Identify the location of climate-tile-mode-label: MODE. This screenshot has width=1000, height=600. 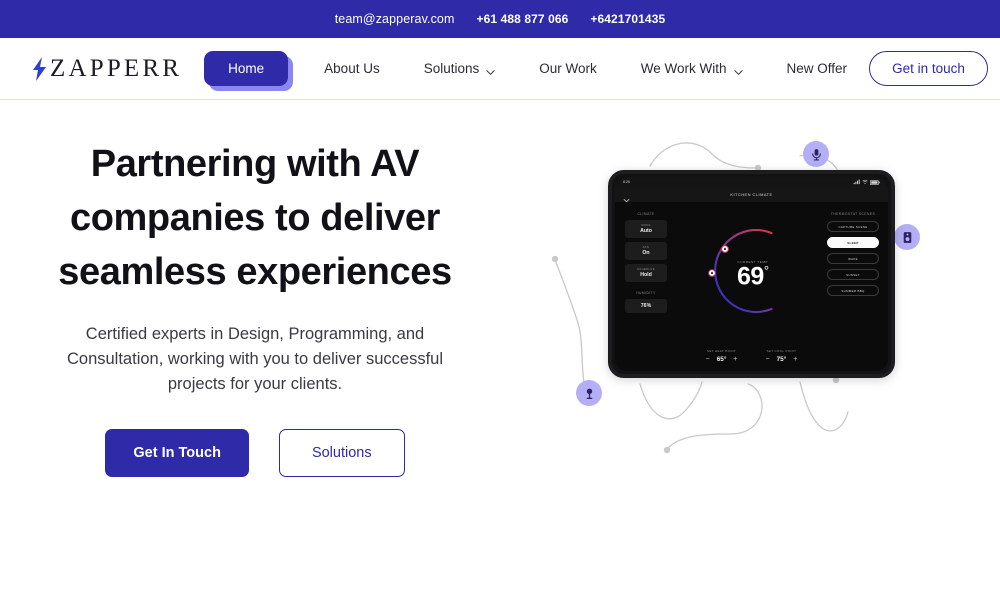
(646, 225).